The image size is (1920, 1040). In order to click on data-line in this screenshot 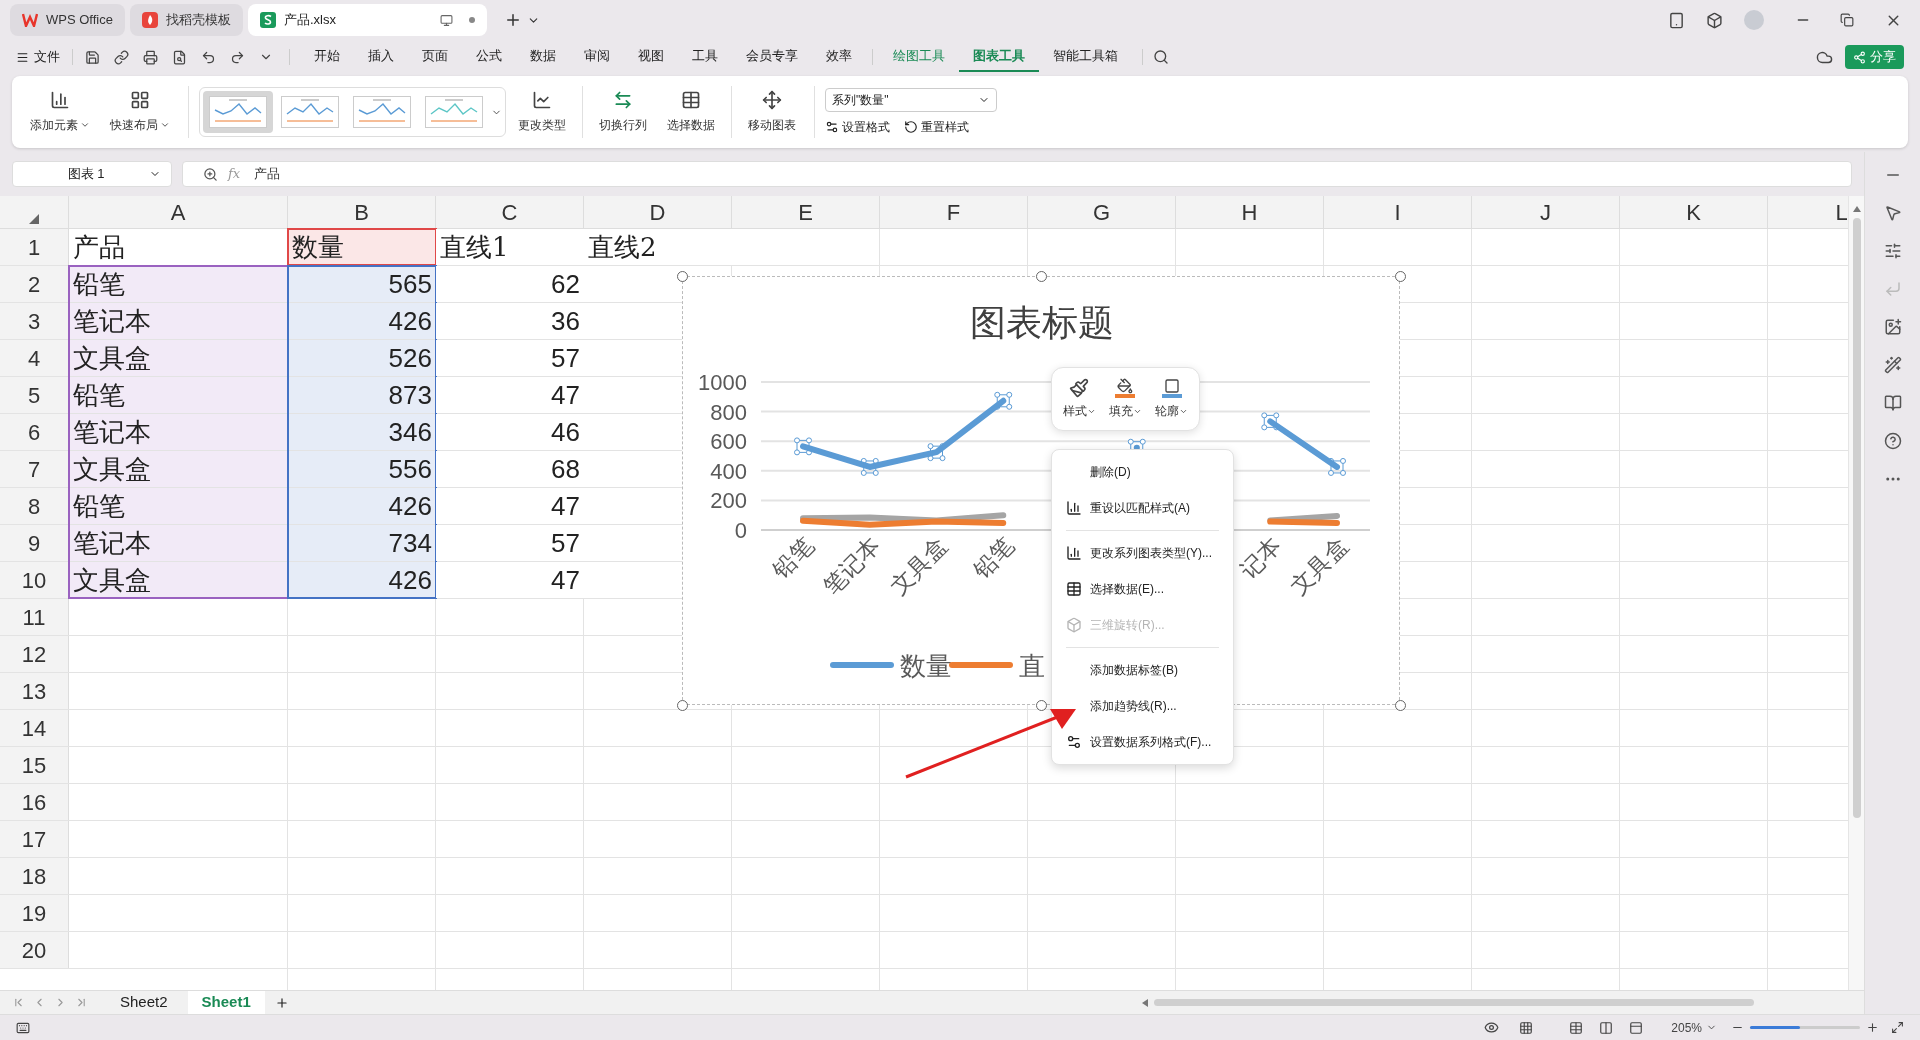, I will do `click(1070, 522)`.